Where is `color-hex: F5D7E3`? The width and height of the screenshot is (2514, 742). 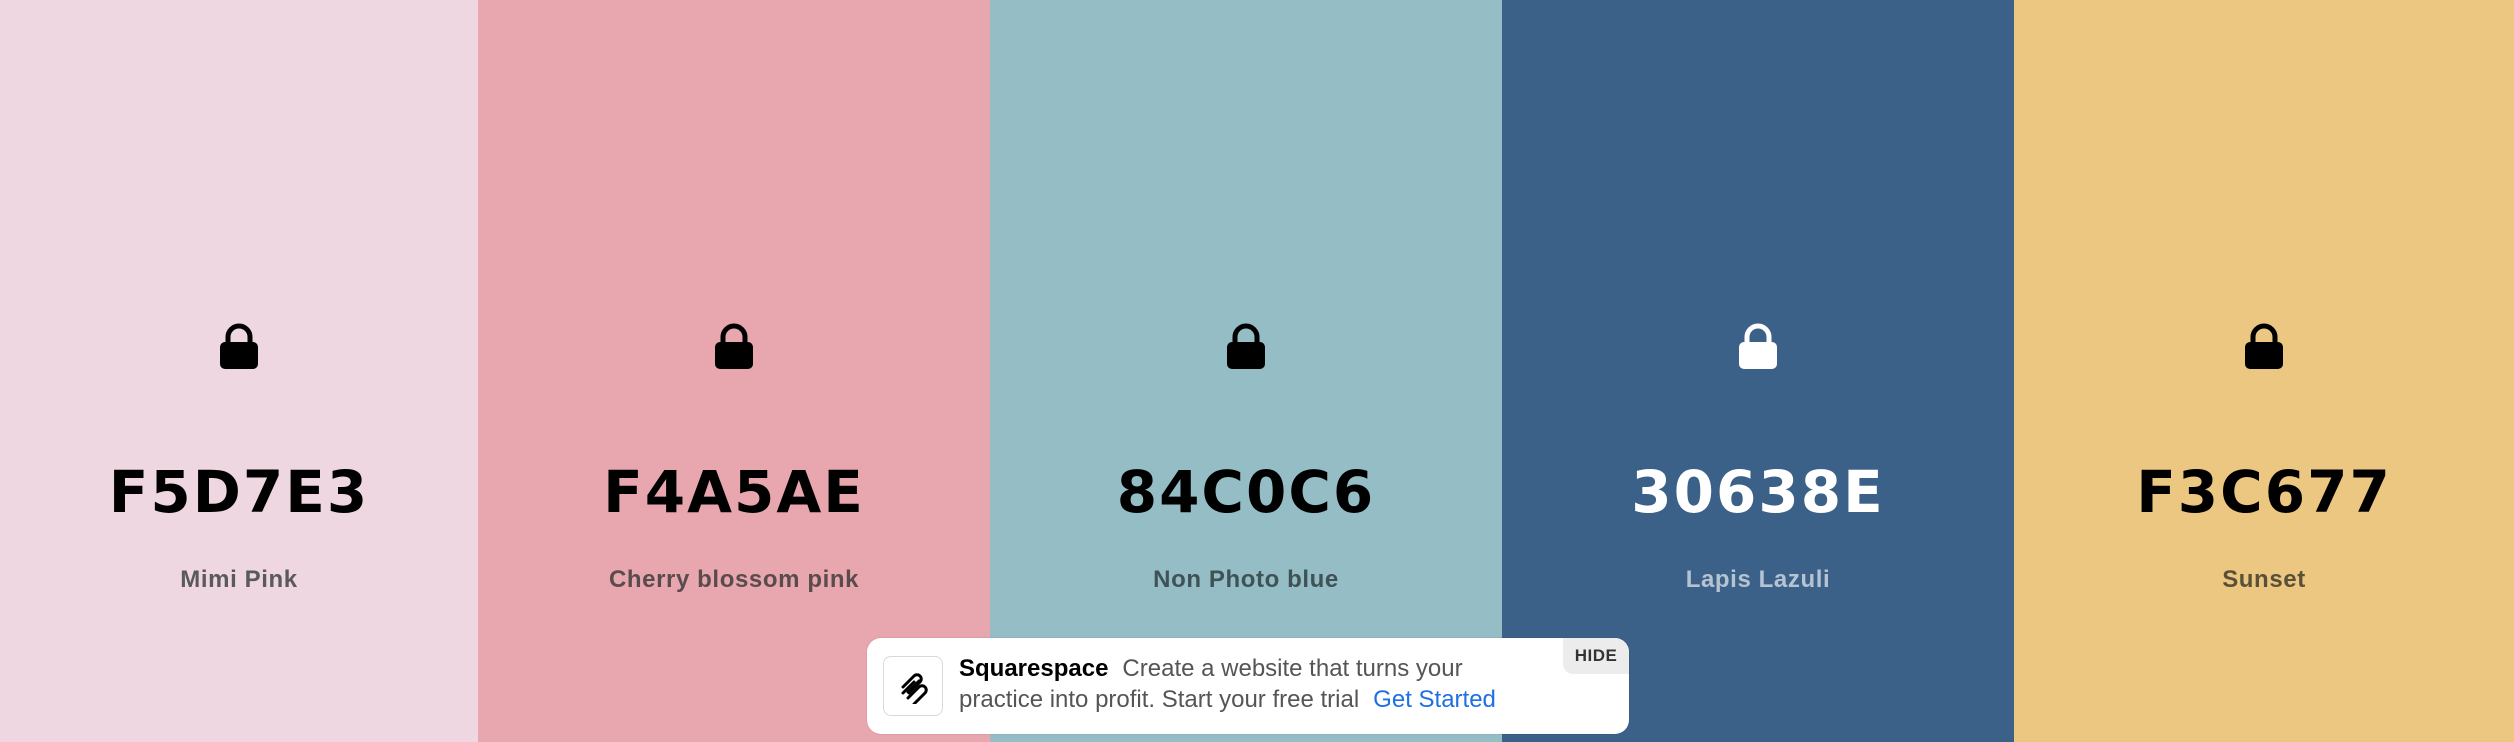 color-hex: F5D7E3 is located at coordinates (239, 492).